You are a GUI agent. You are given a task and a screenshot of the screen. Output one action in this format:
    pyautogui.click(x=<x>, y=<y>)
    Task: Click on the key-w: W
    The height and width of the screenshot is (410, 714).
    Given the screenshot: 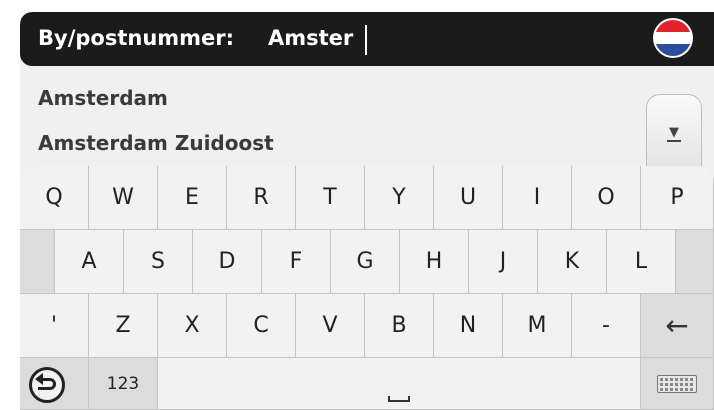 What is the action you would take?
    pyautogui.click(x=123, y=198)
    